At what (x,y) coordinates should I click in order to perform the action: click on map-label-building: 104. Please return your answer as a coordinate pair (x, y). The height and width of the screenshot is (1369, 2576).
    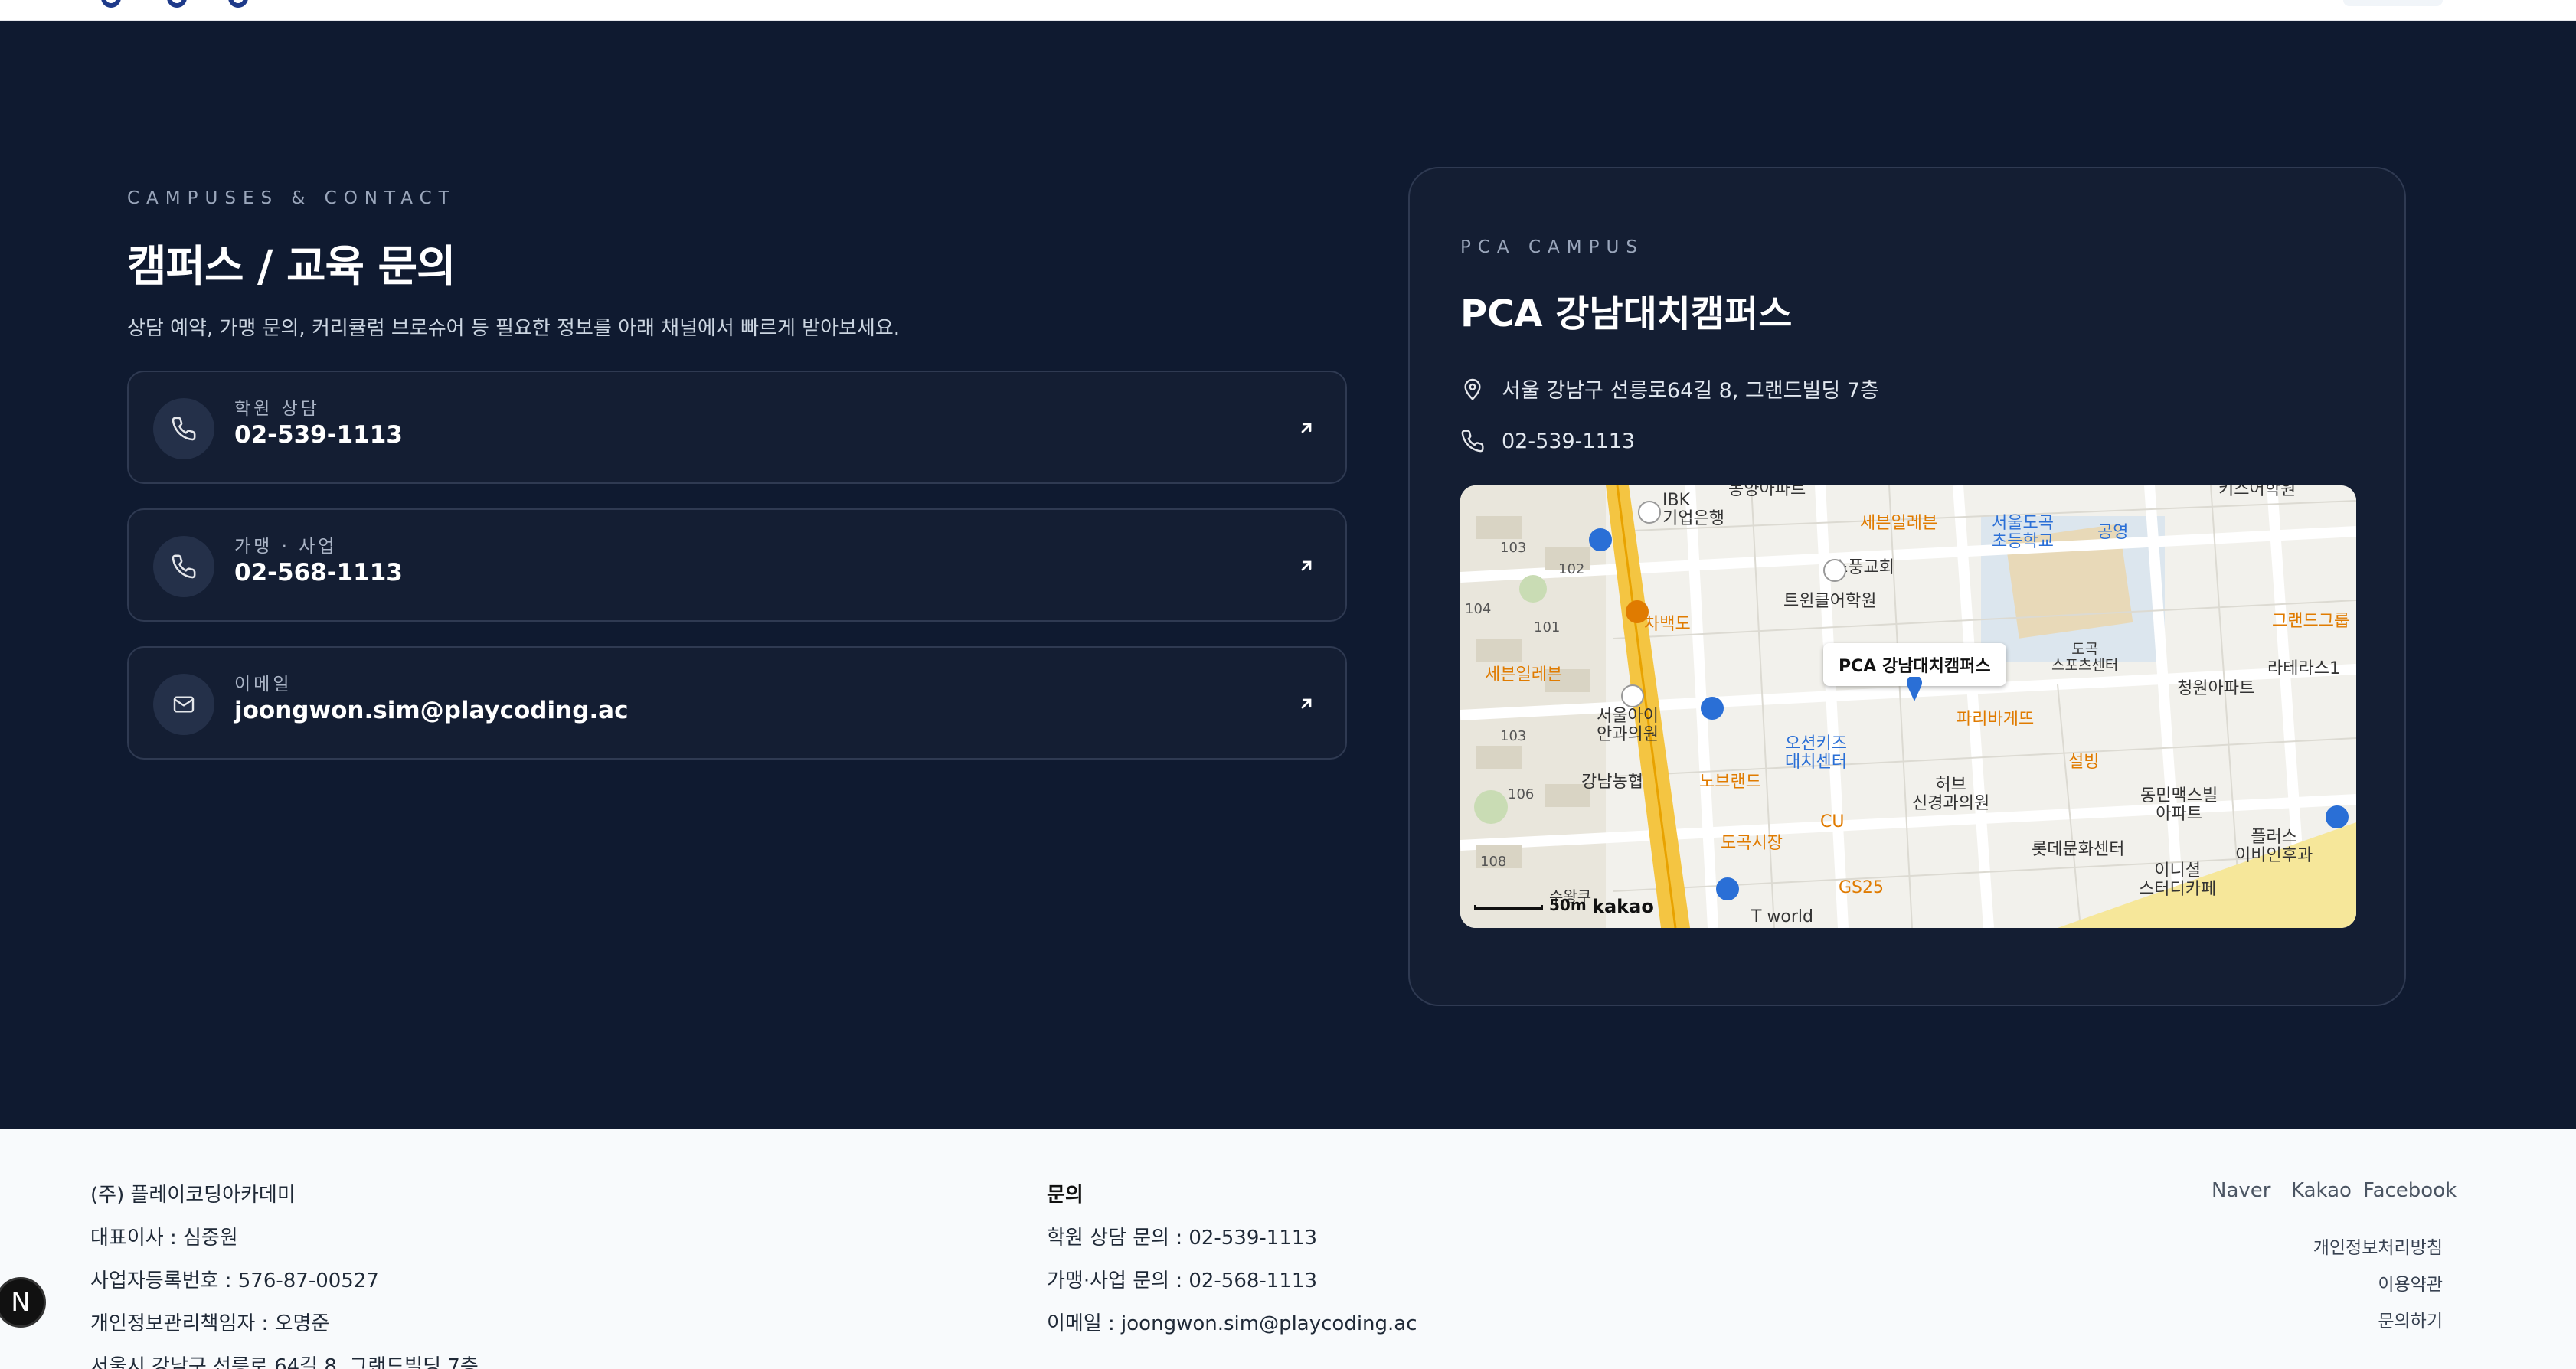
    Looking at the image, I should click on (1478, 609).